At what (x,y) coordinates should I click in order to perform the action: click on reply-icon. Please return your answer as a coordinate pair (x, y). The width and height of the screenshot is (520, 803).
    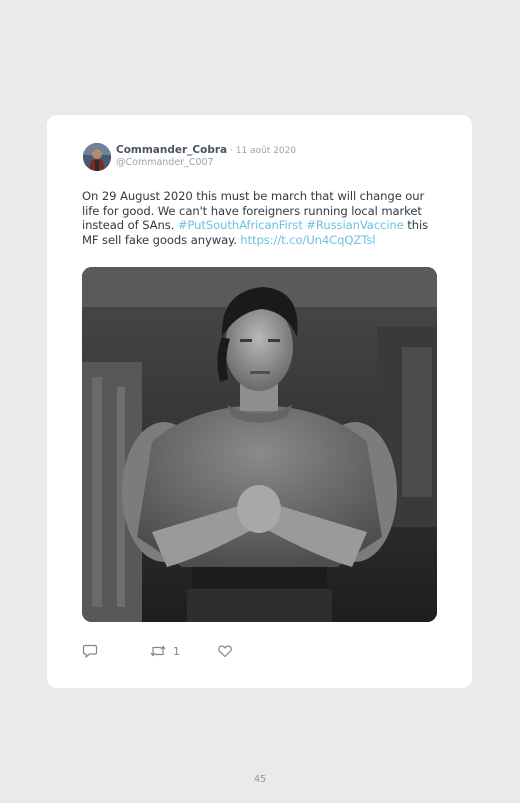
    Looking at the image, I should click on (90, 651).